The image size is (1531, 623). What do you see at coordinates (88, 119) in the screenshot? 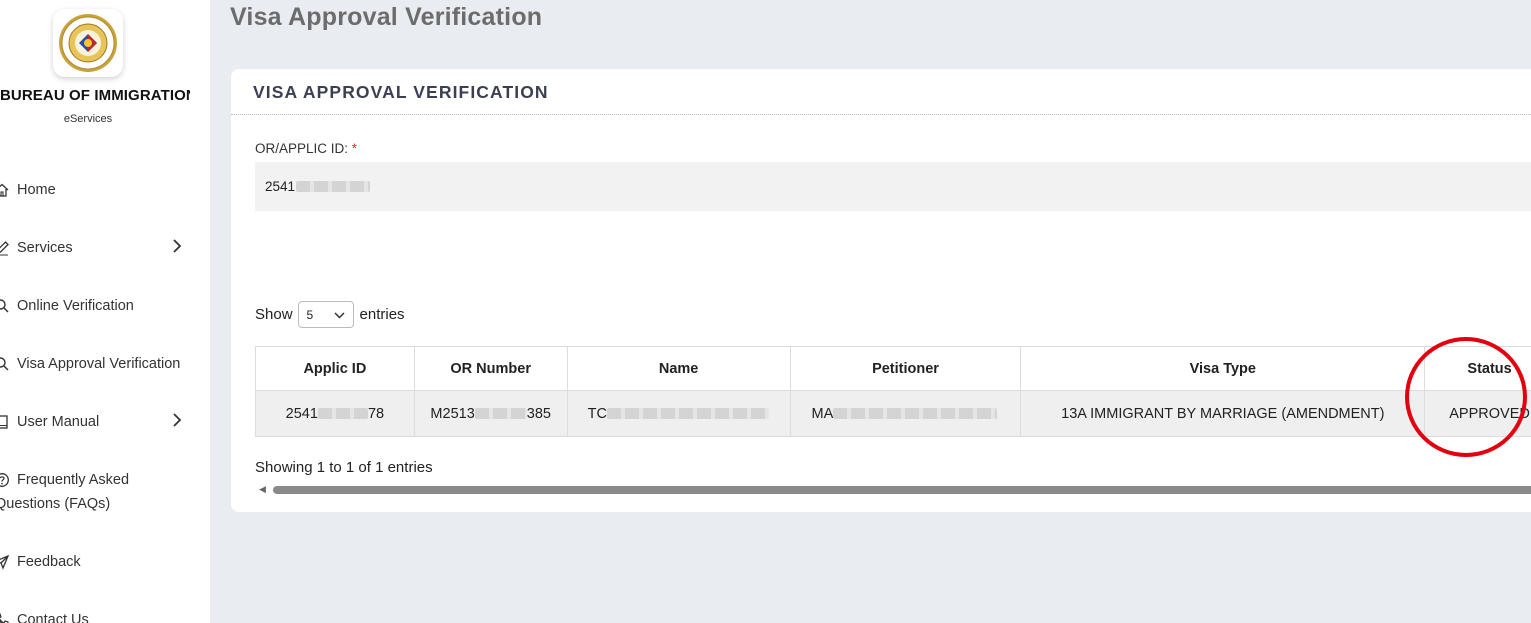
I see `brand-subtitle: eServices` at bounding box center [88, 119].